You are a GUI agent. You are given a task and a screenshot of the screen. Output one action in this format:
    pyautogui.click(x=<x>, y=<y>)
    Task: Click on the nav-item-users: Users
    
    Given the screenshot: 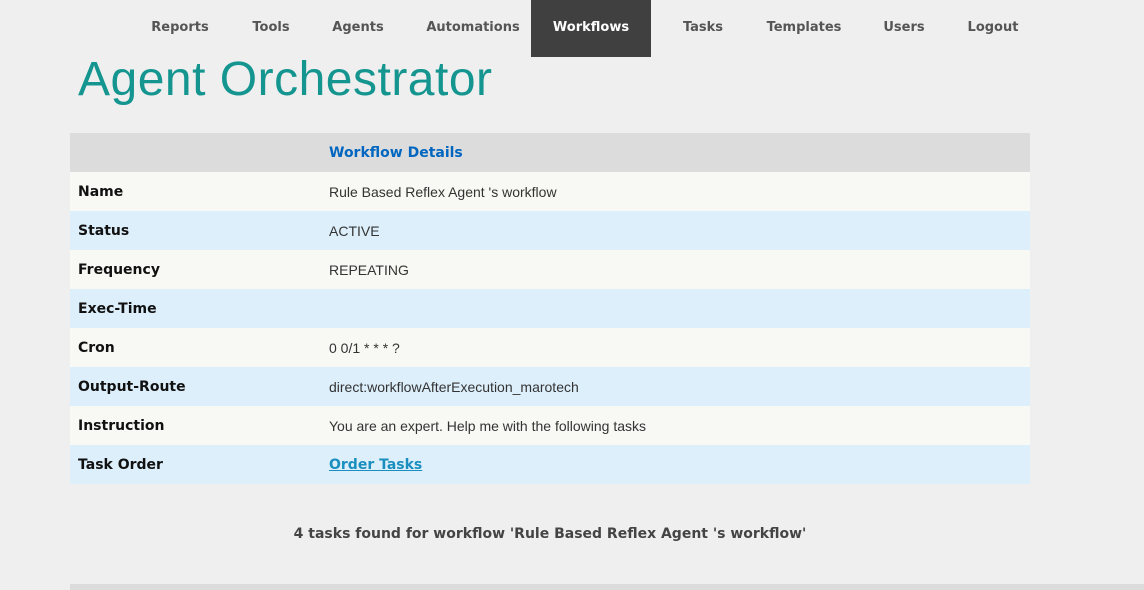 What is the action you would take?
    pyautogui.click(x=904, y=28)
    